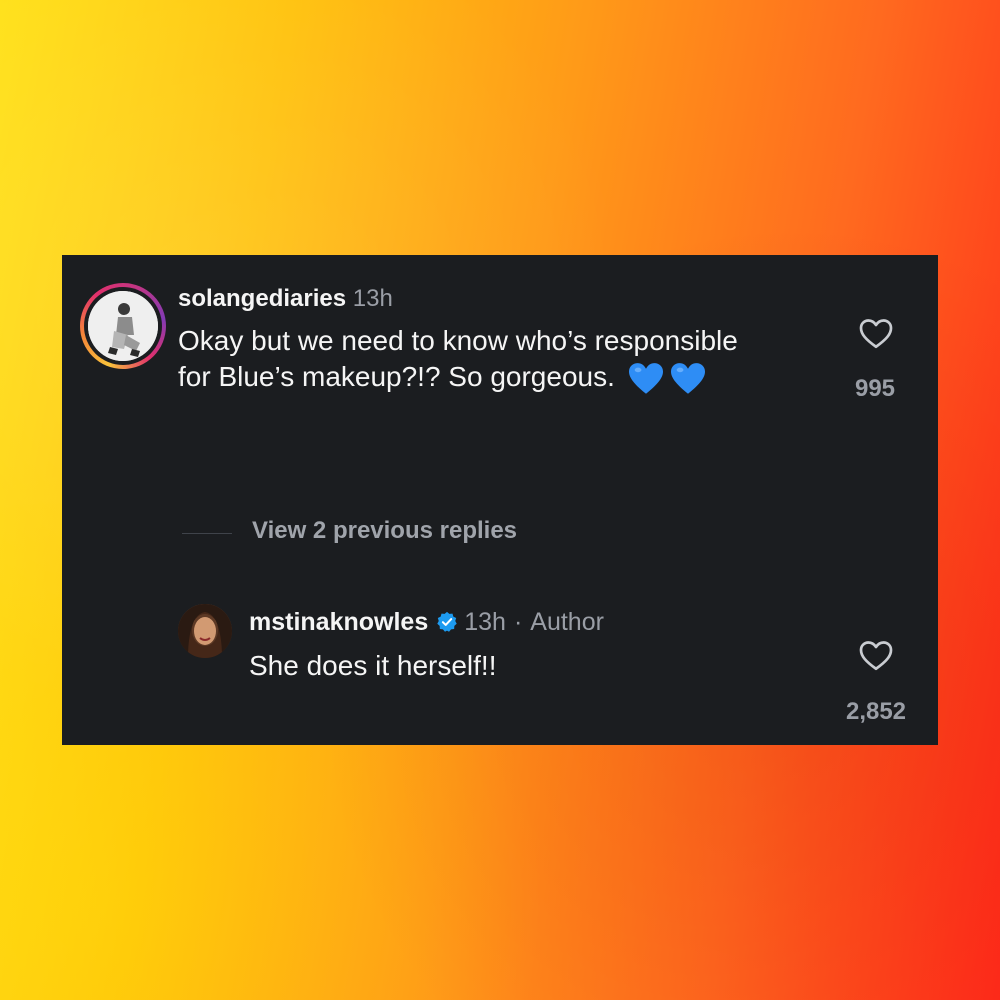 The image size is (1000, 1000). What do you see at coordinates (485, 622) in the screenshot?
I see `reply-time: 13h` at bounding box center [485, 622].